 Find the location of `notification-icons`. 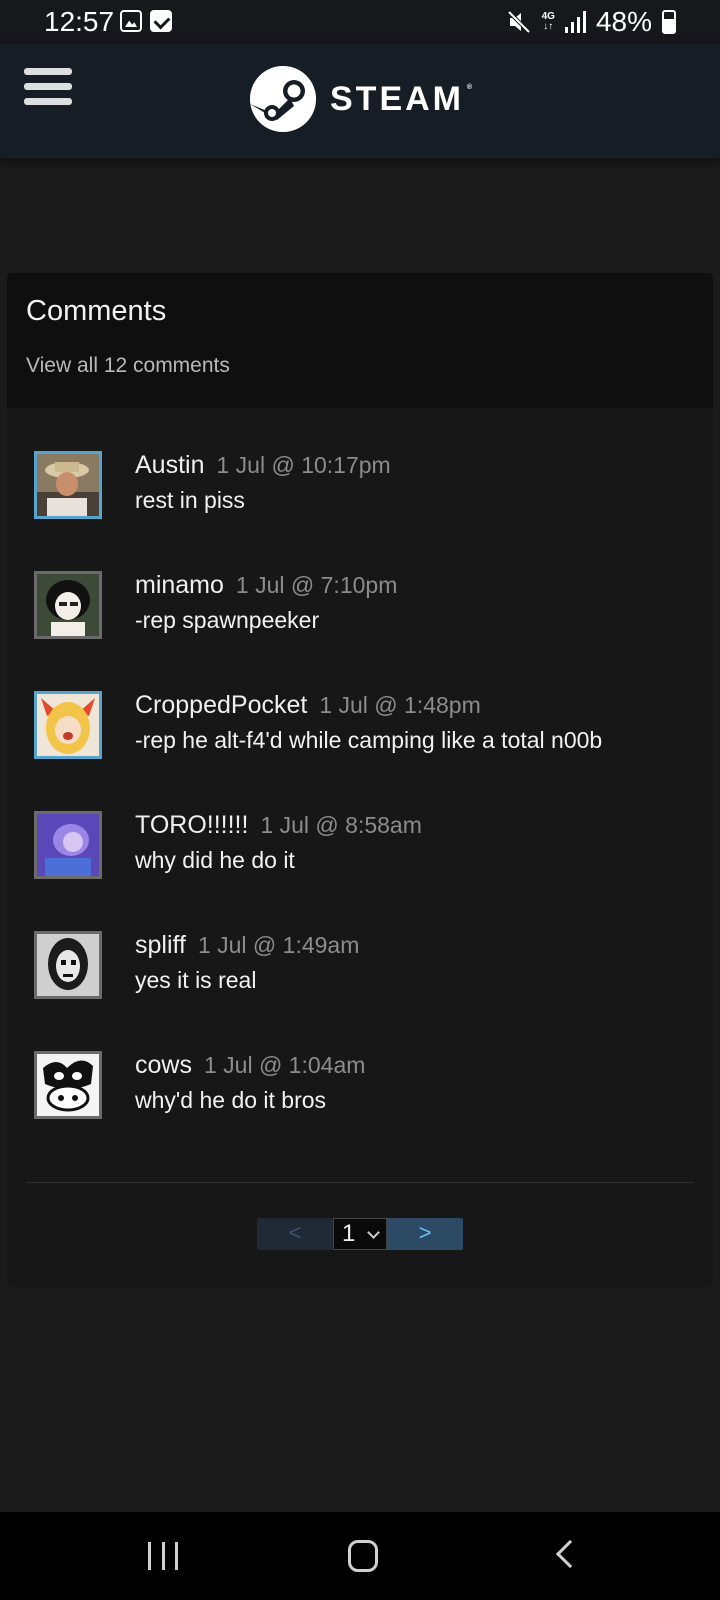

notification-icons is located at coordinates (146, 21).